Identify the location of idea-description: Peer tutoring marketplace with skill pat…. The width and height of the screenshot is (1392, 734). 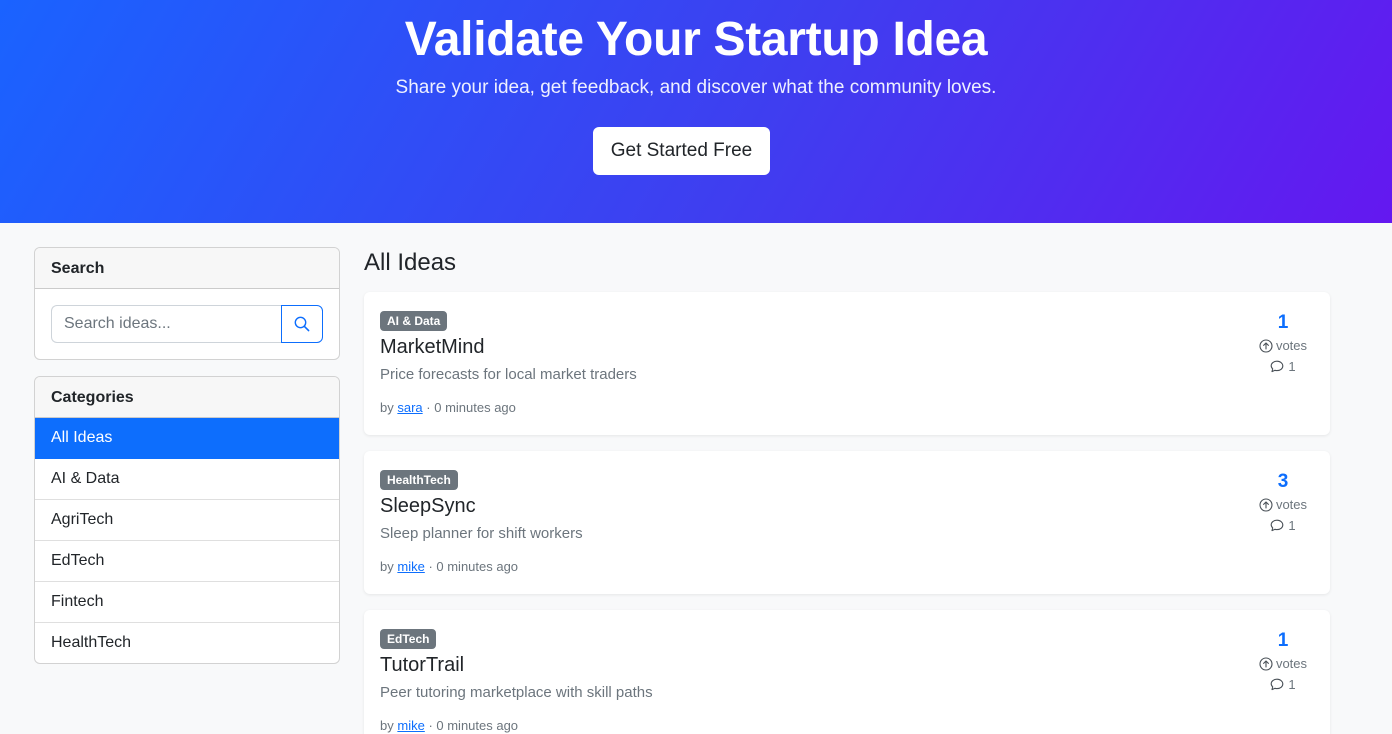
(516, 692).